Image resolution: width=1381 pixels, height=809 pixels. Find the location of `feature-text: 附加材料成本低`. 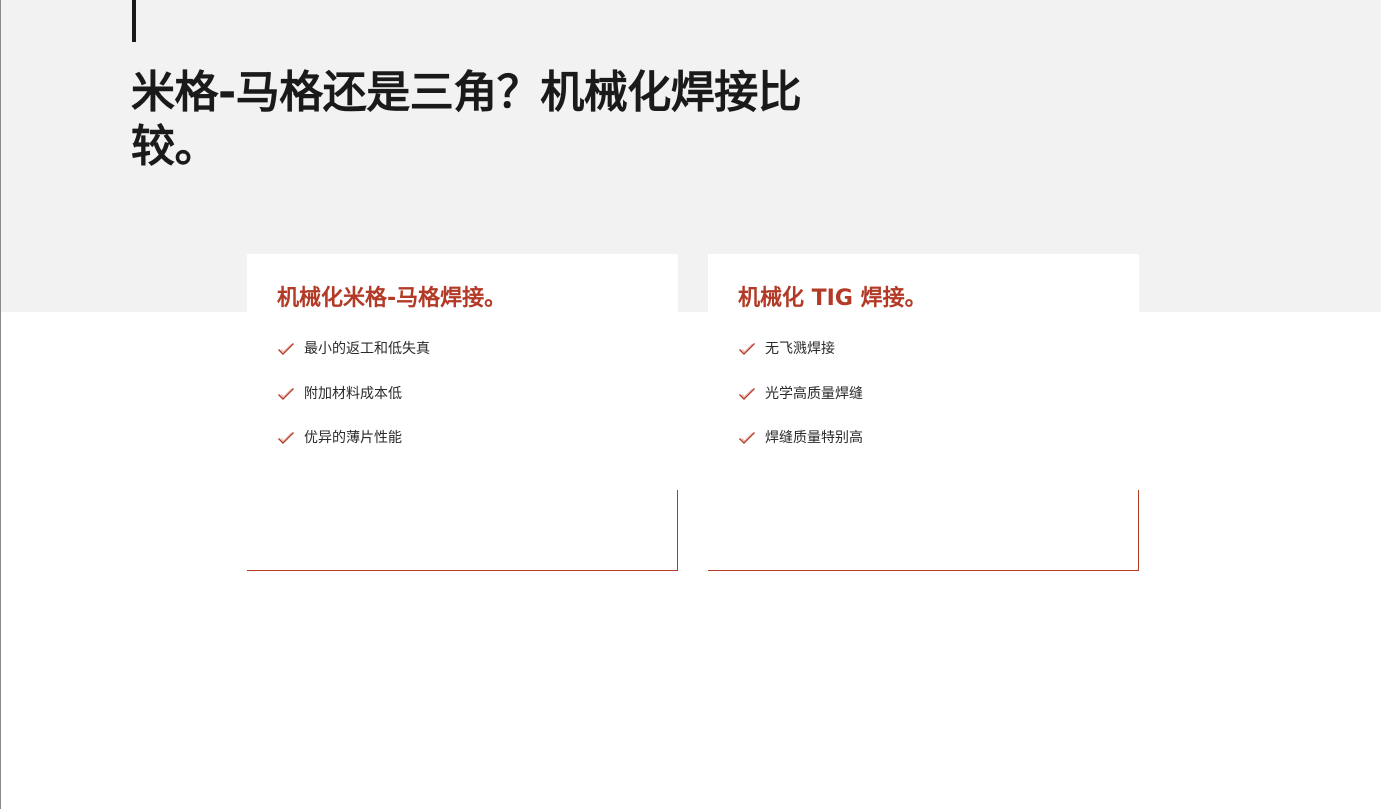

feature-text: 附加材料成本低 is located at coordinates (353, 393).